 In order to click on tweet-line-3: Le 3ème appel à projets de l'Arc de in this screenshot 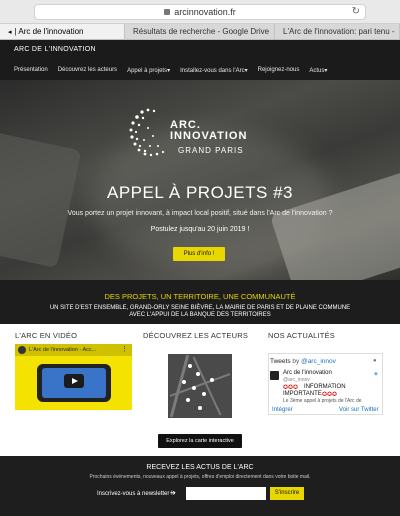, I will do `click(322, 401)`.